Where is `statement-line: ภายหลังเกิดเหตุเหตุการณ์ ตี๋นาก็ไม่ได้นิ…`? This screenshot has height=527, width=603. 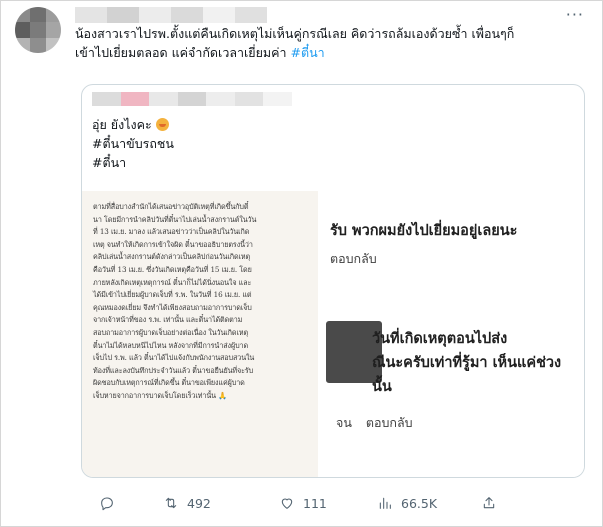 statement-line: ภายหลังเกิดเหตุเหตุการณ์ ตี๋นาก็ไม่ได้นิ… is located at coordinates (172, 282).